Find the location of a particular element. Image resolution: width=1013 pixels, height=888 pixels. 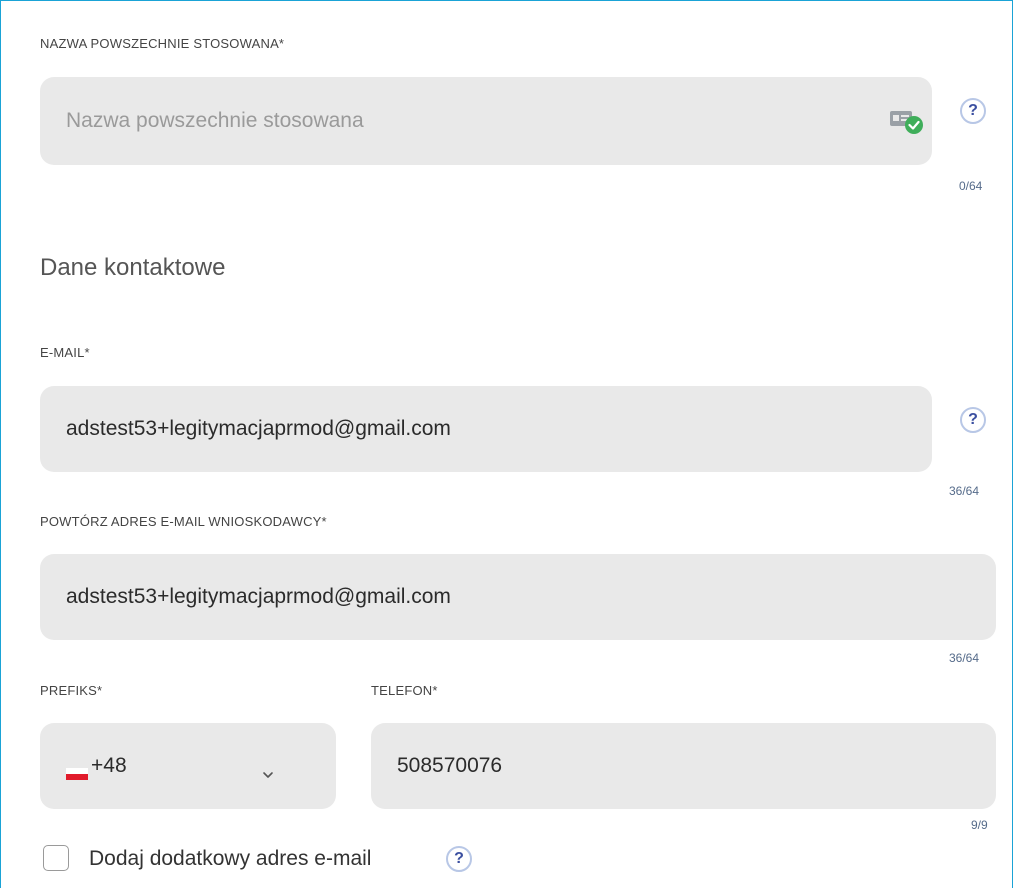

chevron-down-icon is located at coordinates (268, 769).